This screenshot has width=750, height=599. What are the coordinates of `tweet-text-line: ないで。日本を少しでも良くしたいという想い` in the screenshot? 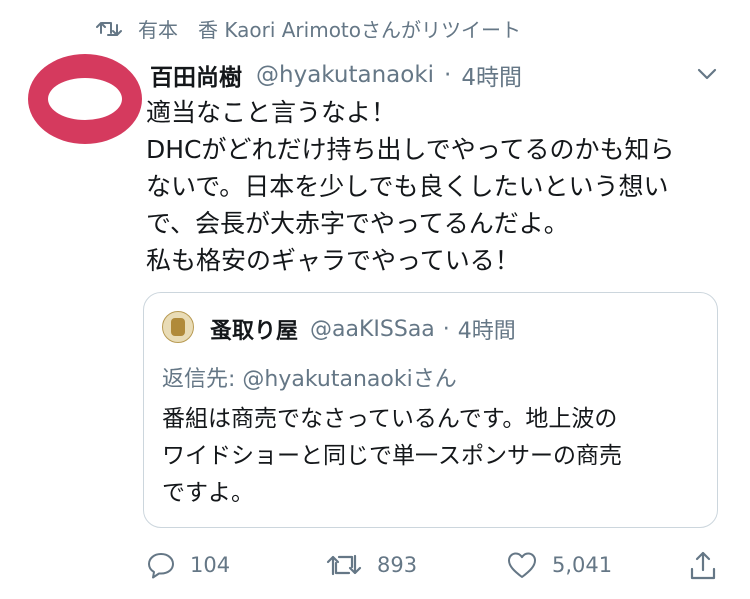 It's located at (407, 186).